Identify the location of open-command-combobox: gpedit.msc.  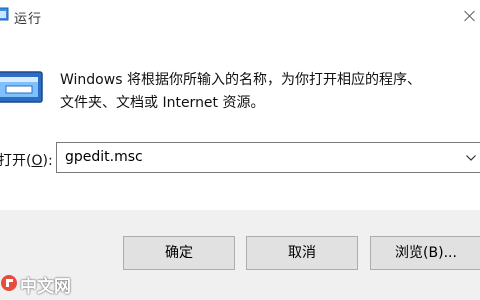
(268, 157).